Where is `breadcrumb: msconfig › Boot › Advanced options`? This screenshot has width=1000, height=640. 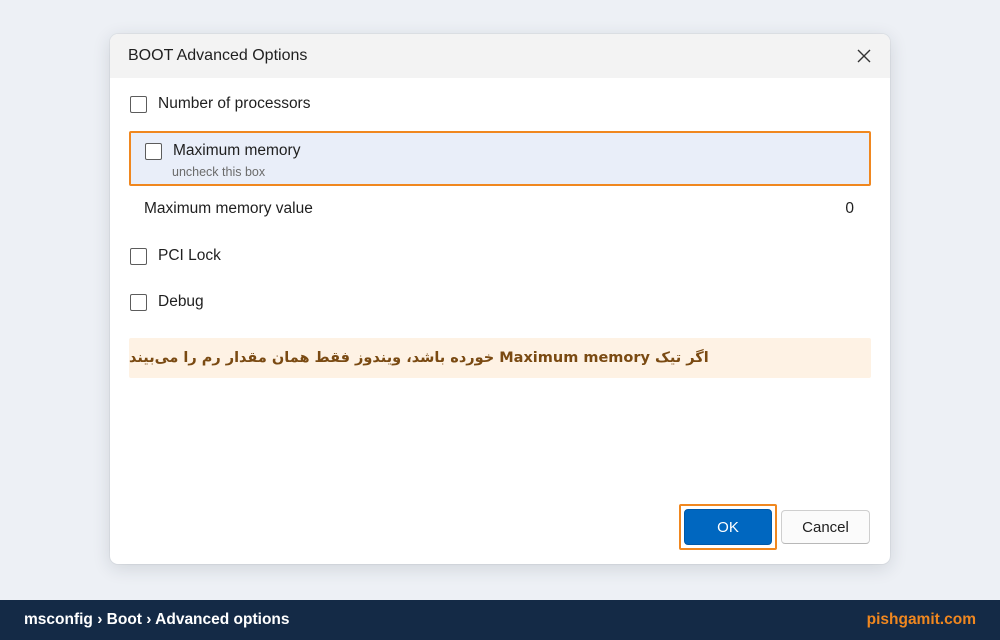
breadcrumb: msconfig › Boot › Advanced options is located at coordinates (157, 619).